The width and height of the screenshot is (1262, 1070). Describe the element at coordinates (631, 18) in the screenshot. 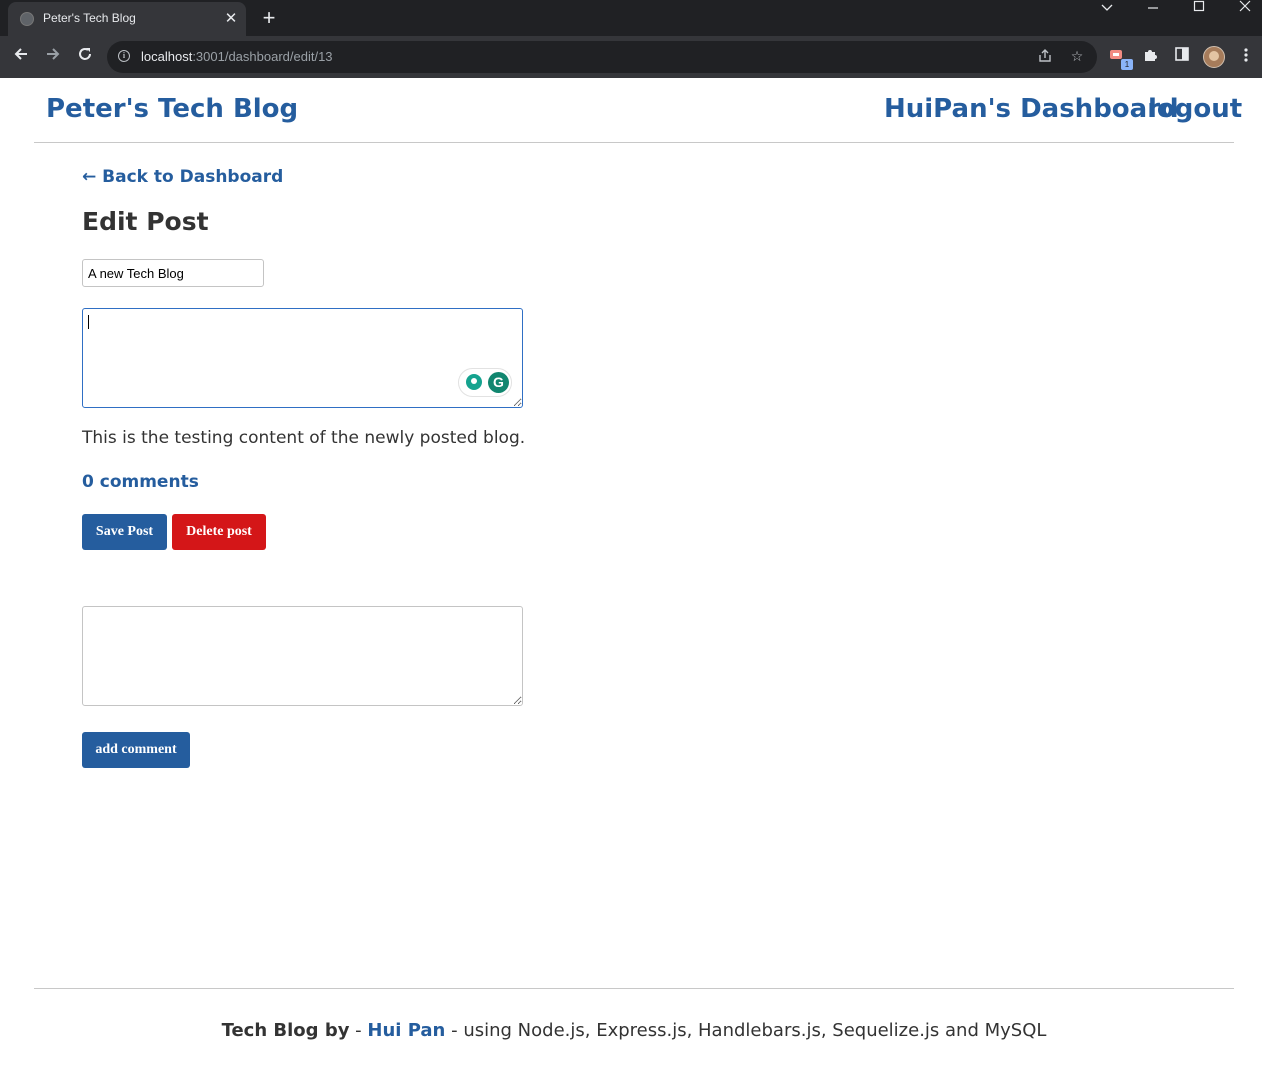

I see `browser-title-bar: Peter's Tech Blog ✕ +` at that location.